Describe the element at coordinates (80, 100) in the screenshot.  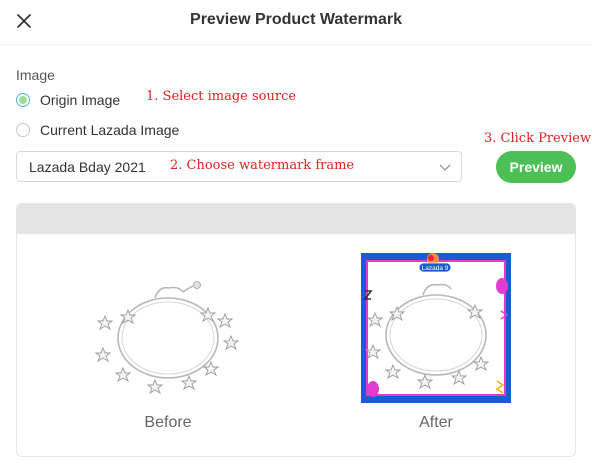
I see `radio-origin-image-label: Origin Image` at that location.